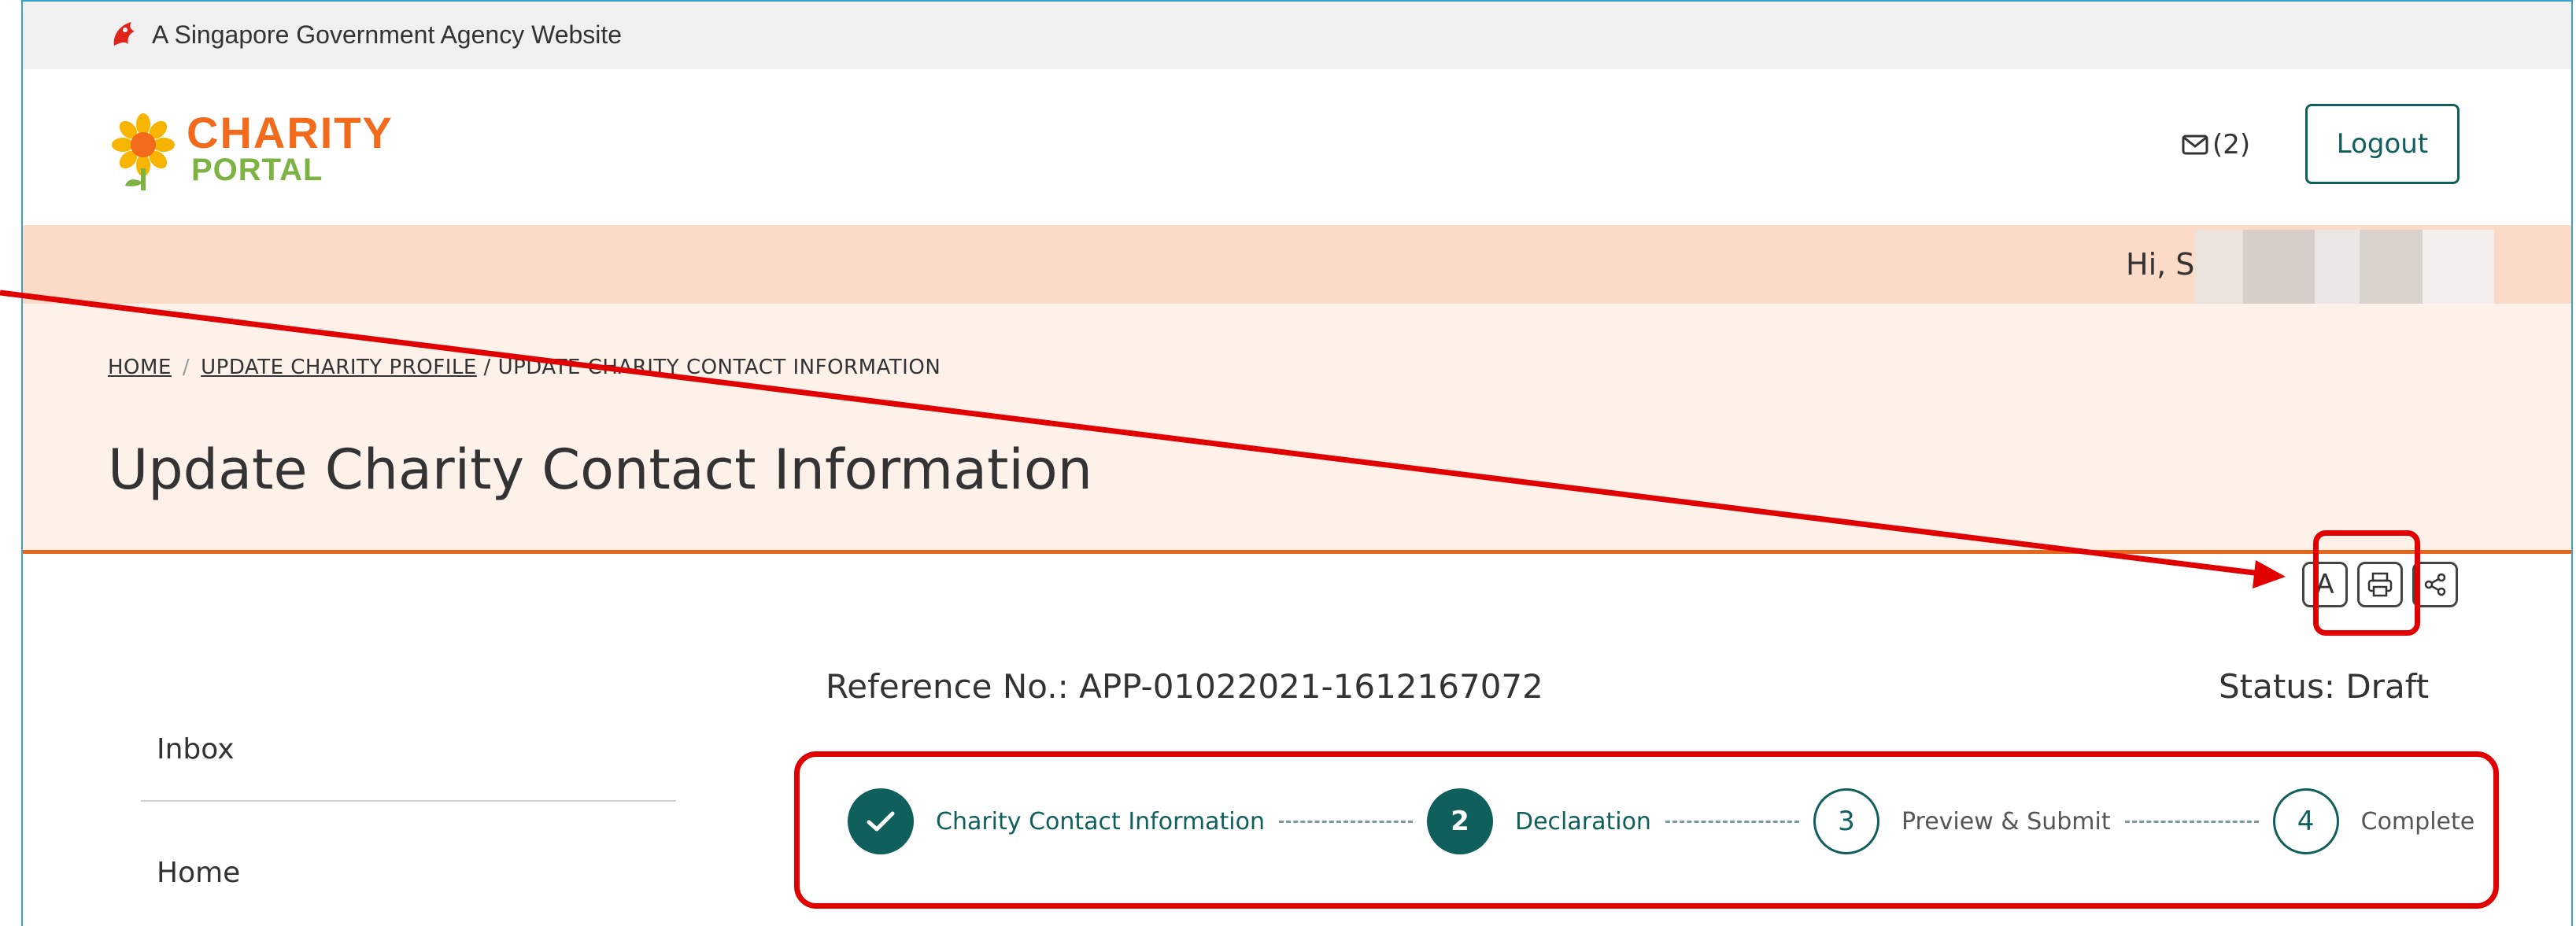  What do you see at coordinates (600, 470) in the screenshot?
I see `page-title: Update Charity Contact Information` at bounding box center [600, 470].